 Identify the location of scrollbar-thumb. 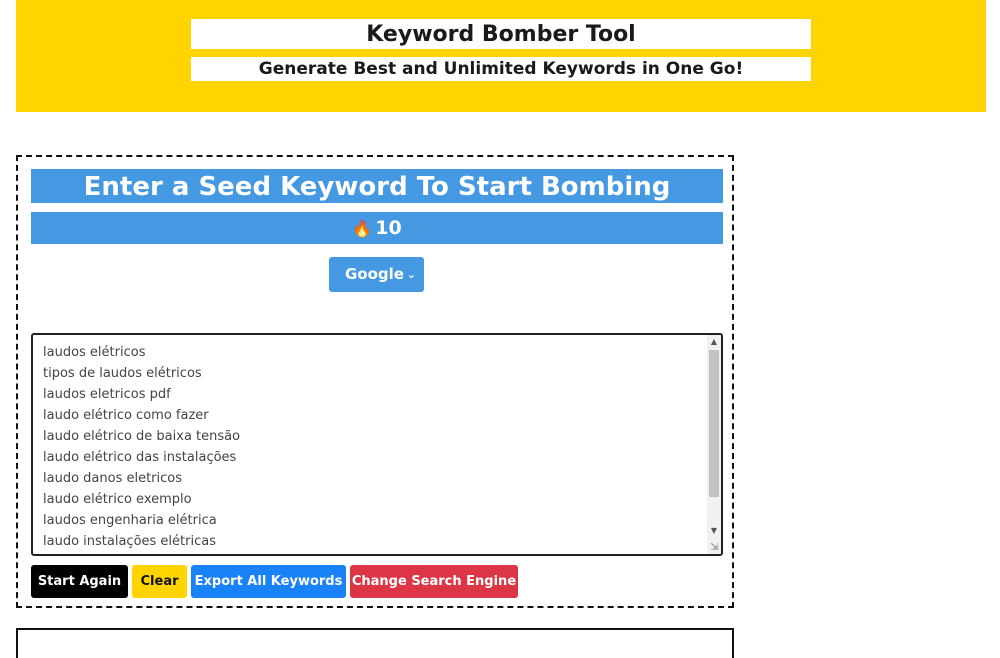
(714, 423).